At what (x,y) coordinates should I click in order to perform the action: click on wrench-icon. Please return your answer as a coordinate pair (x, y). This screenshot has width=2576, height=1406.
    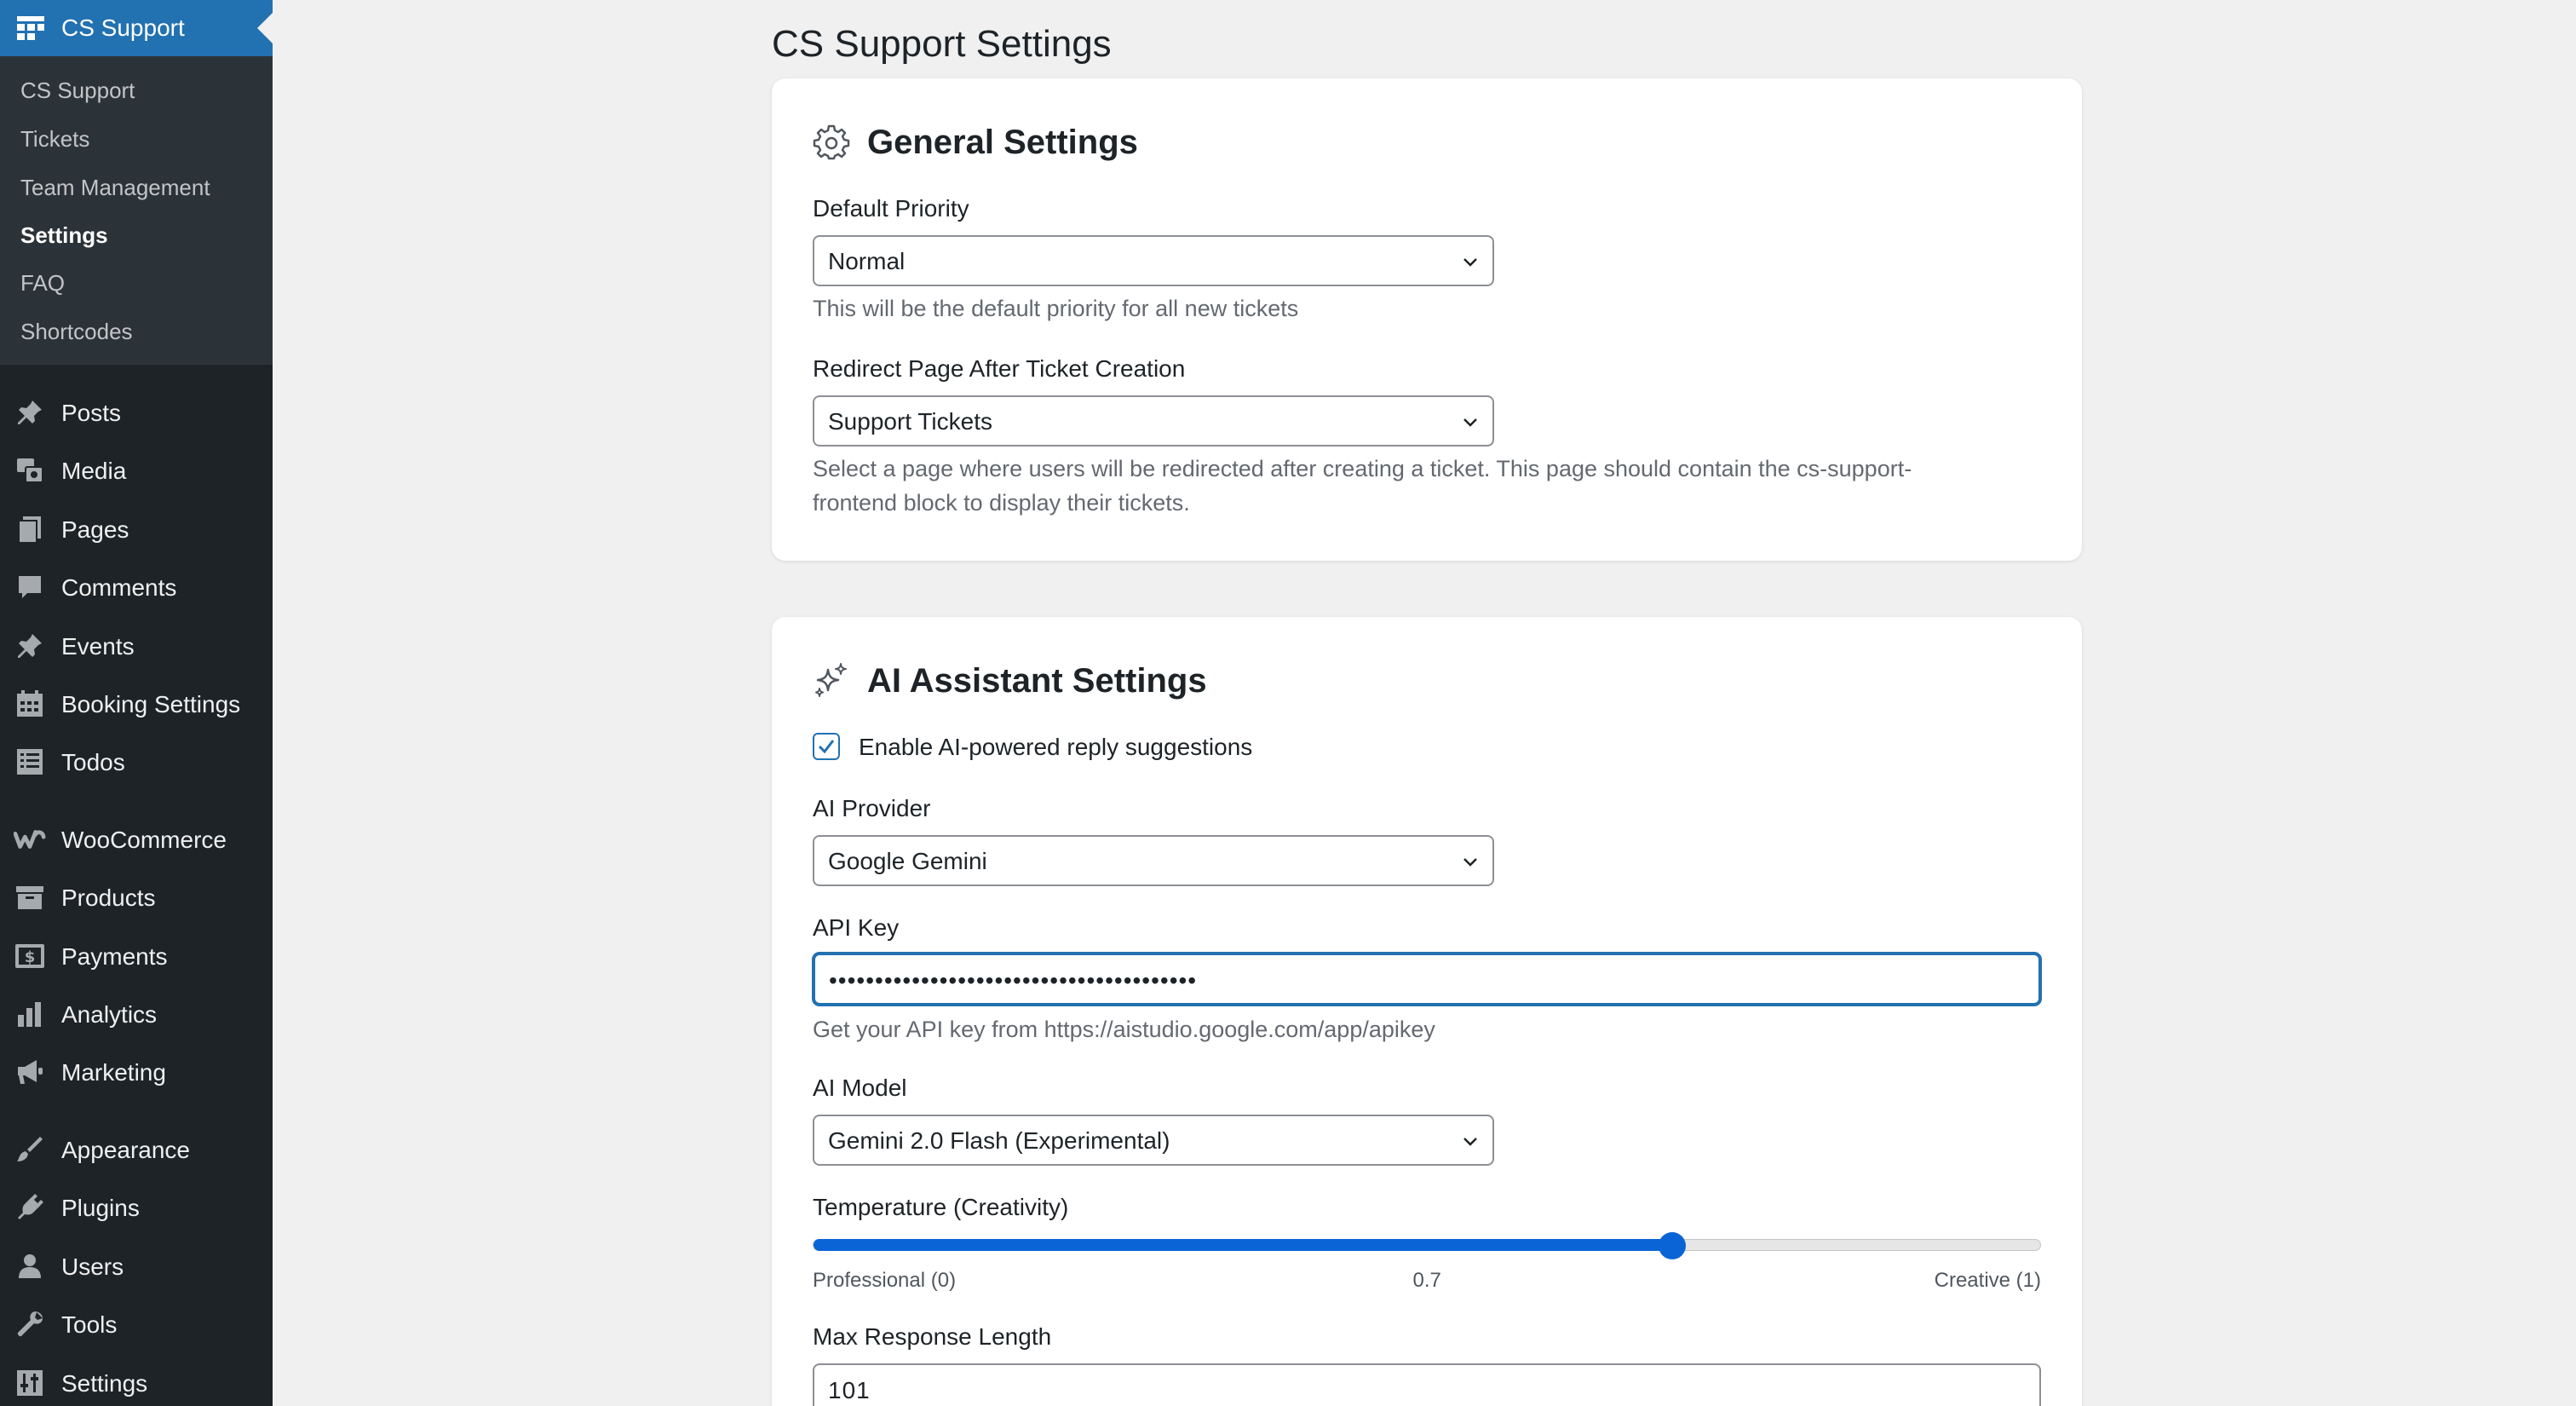
    Looking at the image, I should click on (30, 1324).